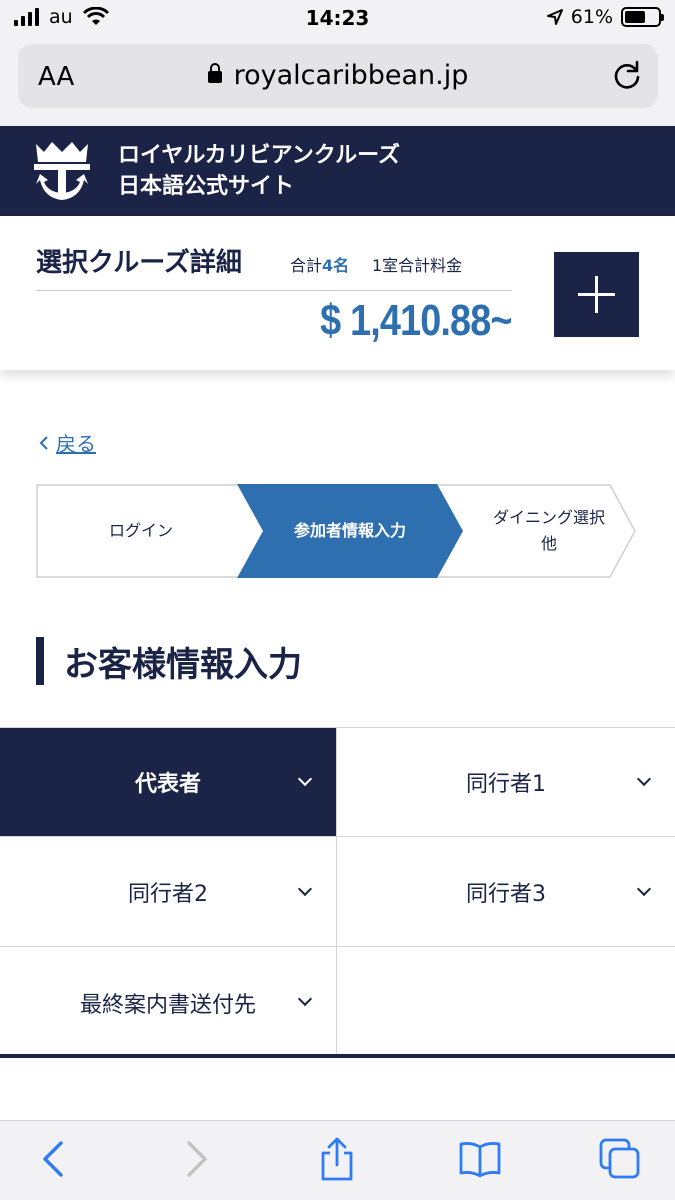 The image size is (675, 1200). I want to click on tab-companion-2: 同行者2, so click(168, 892).